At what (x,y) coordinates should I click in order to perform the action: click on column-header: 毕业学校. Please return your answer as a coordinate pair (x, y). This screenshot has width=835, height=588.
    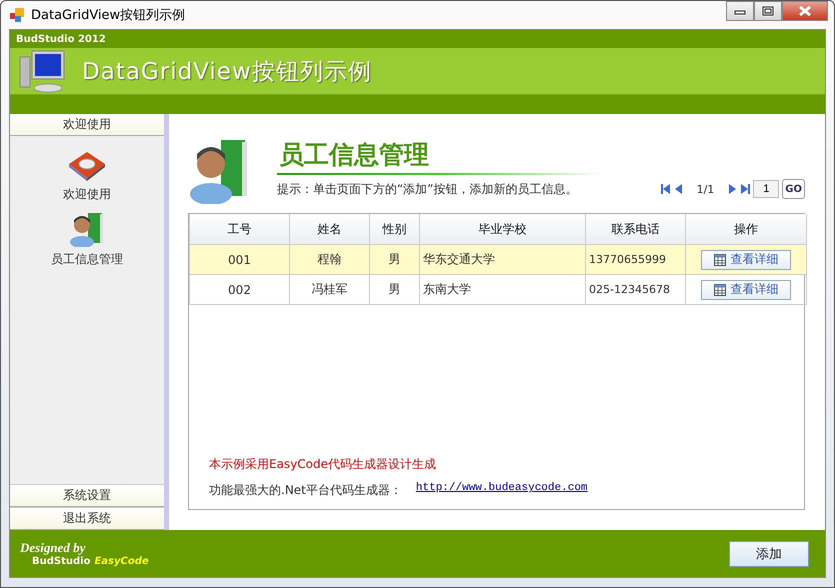
    Looking at the image, I should click on (503, 229).